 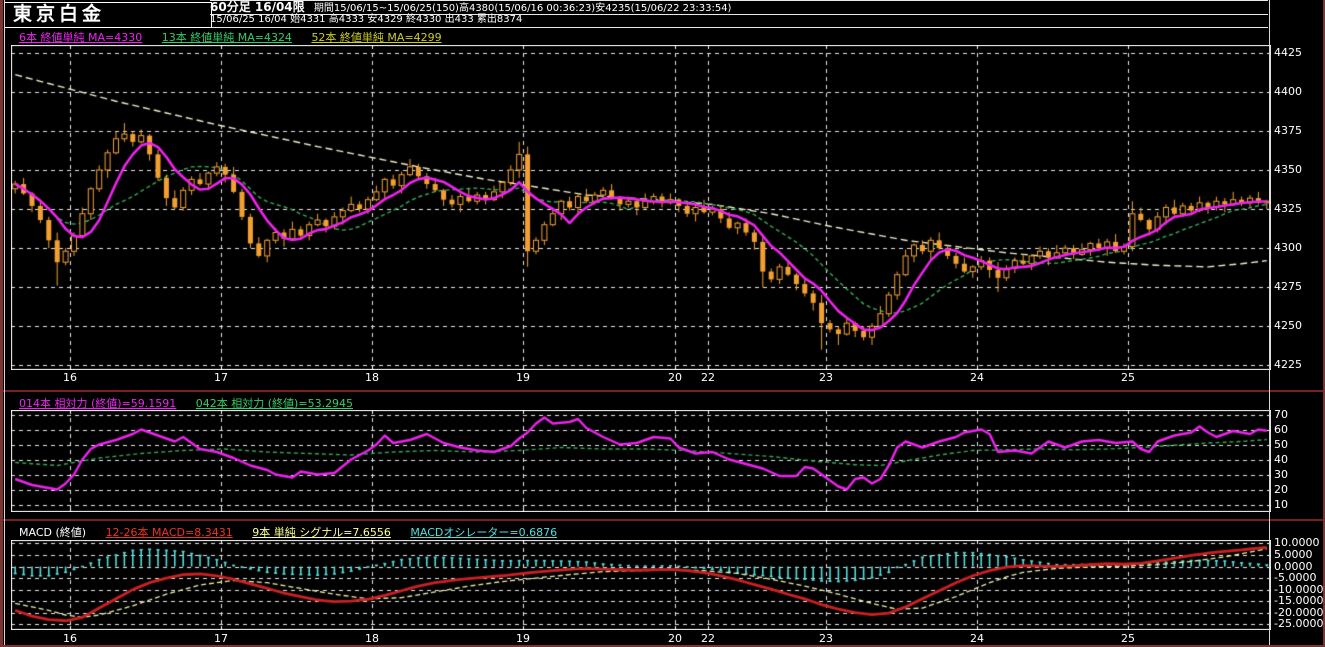 I want to click on price-axis-label: 4325, so click(x=1288, y=208).